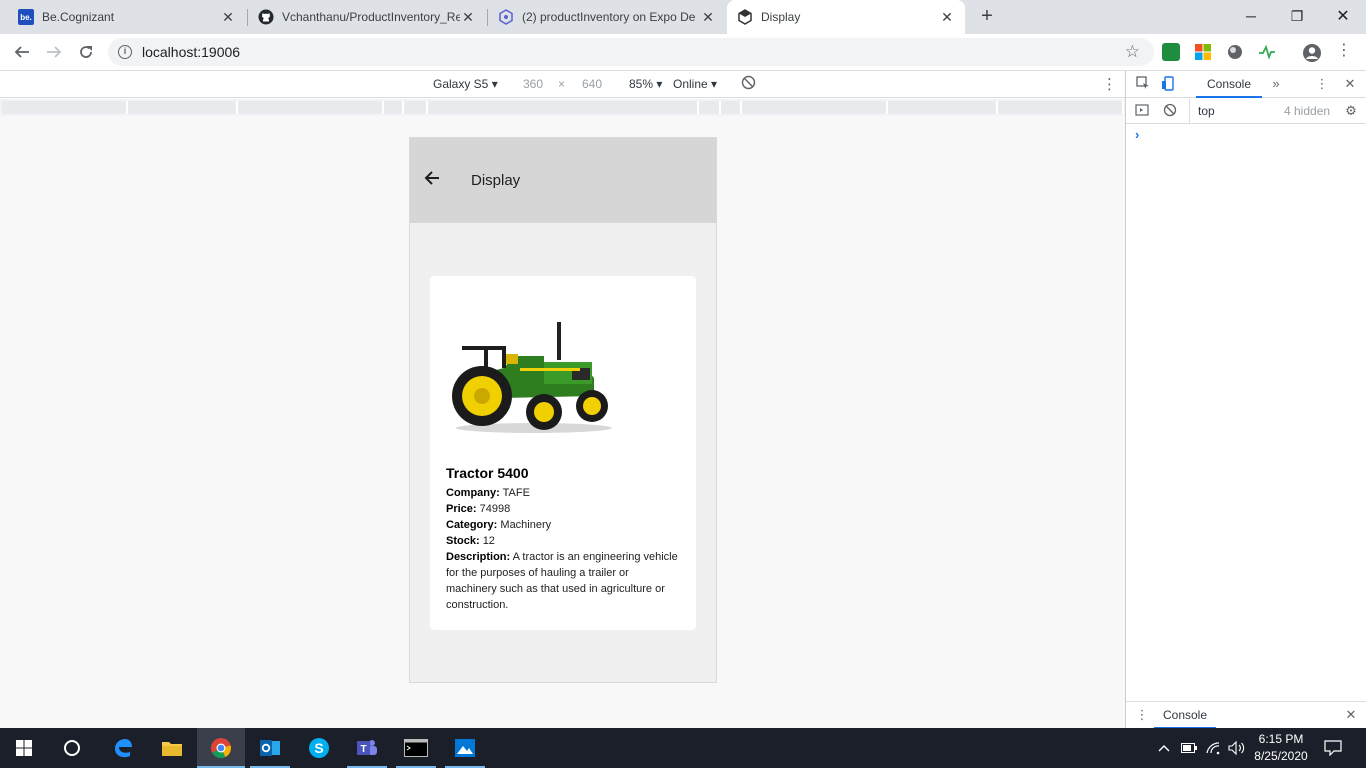  Describe the element at coordinates (592, 84) in the screenshot. I see `device-height-input: 640` at that location.